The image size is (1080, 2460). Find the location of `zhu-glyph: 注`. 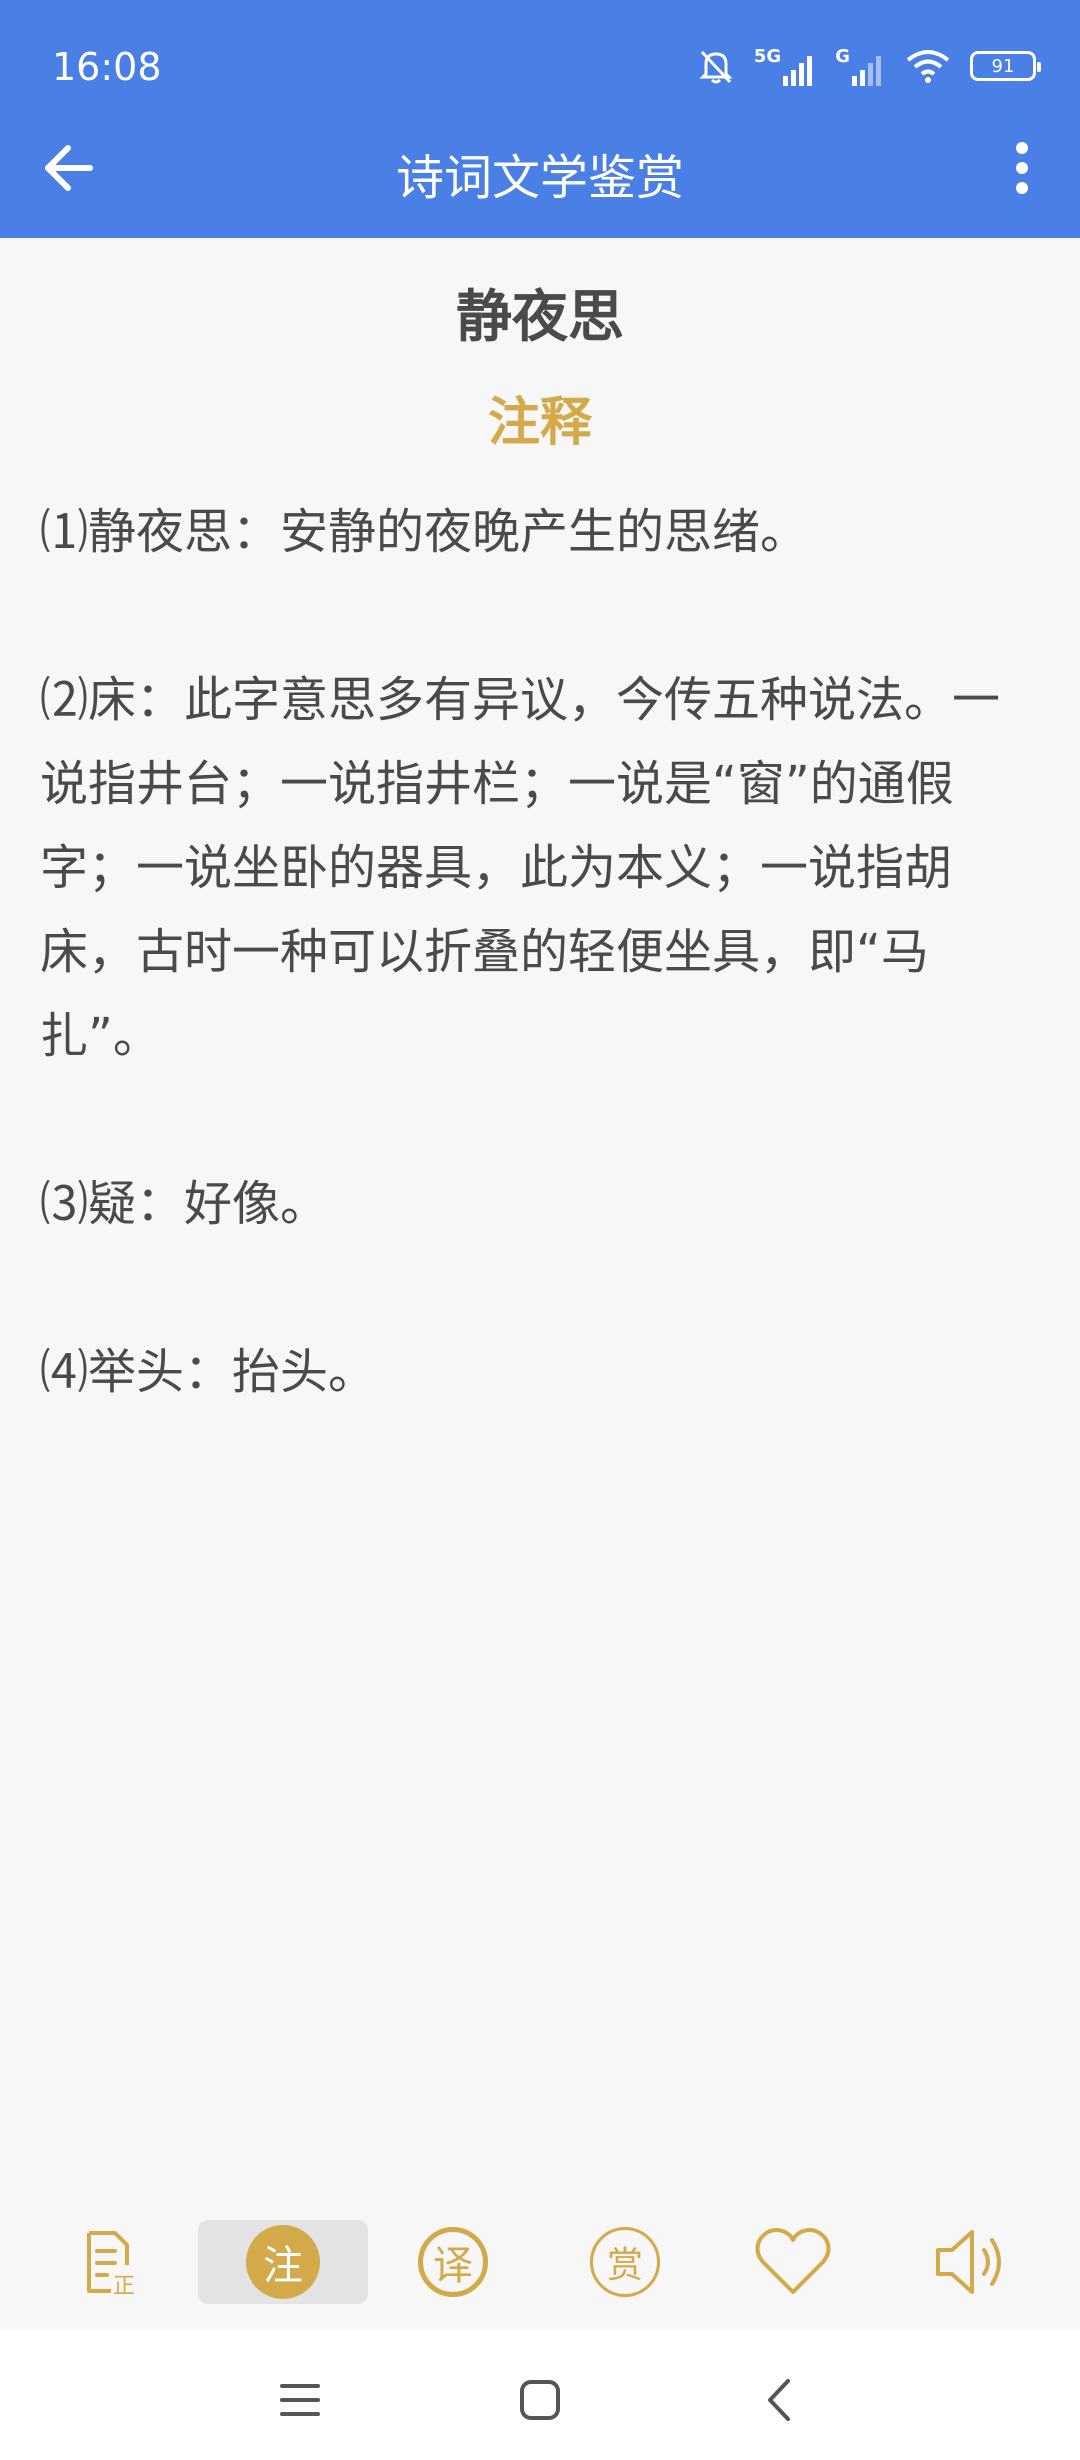

zhu-glyph: 注 is located at coordinates (283, 2266).